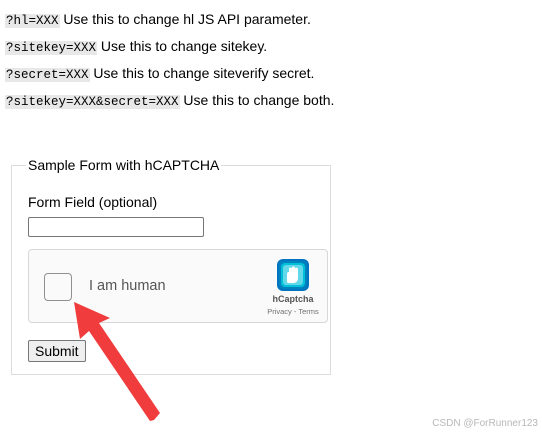 This screenshot has width=542, height=435. I want to click on watermark: CSDN @ForRunner123, so click(485, 423).